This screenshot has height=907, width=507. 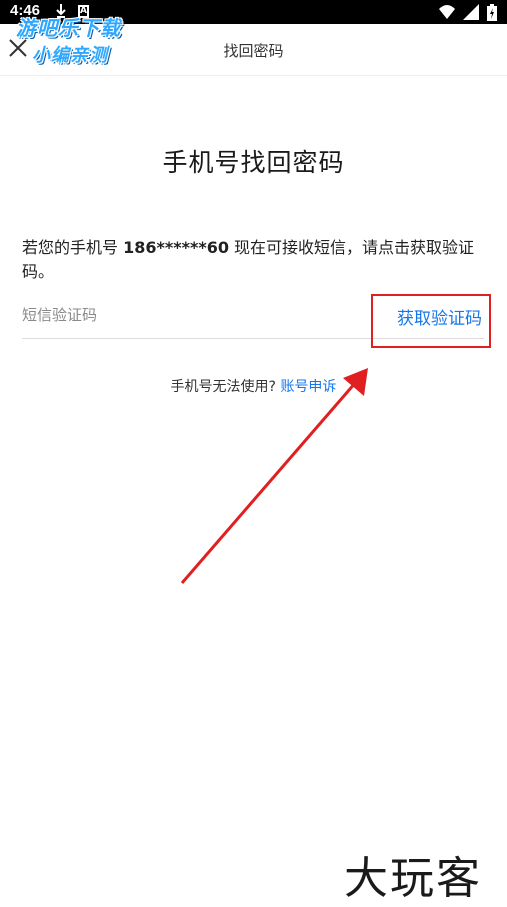 I want to click on battery-icon, so click(x=492, y=12).